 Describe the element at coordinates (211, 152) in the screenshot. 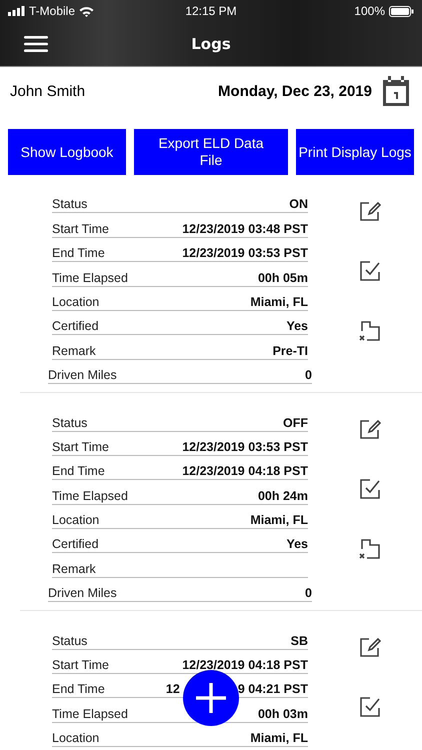

I see `action-button: Export ELD Data File` at that location.